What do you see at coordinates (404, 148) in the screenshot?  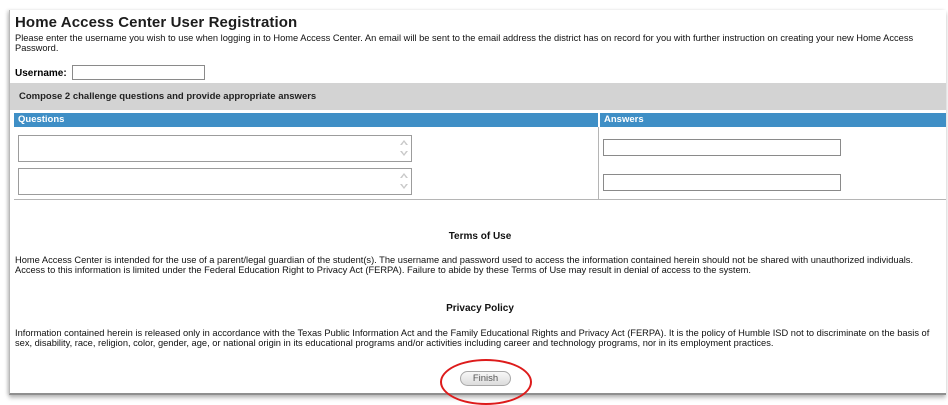 I see `question-1-scrollbar` at bounding box center [404, 148].